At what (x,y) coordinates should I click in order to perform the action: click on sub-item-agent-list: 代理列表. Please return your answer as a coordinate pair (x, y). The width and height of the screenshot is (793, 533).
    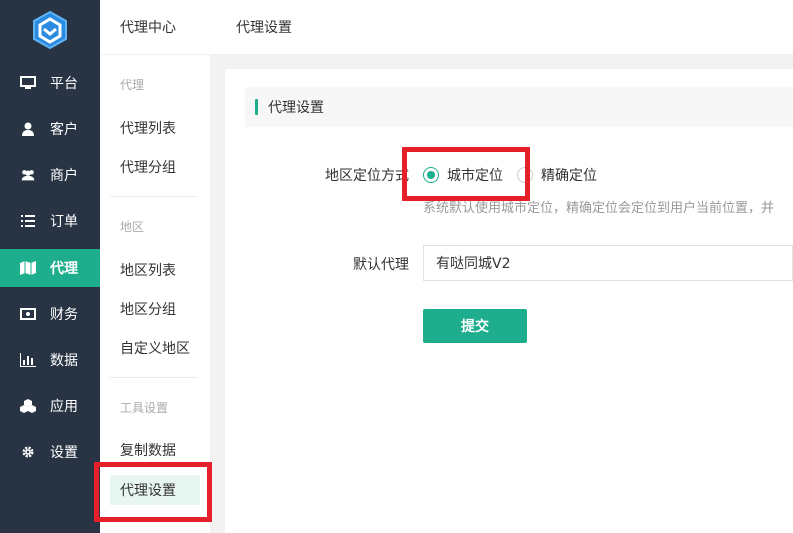
    Looking at the image, I should click on (155, 128).